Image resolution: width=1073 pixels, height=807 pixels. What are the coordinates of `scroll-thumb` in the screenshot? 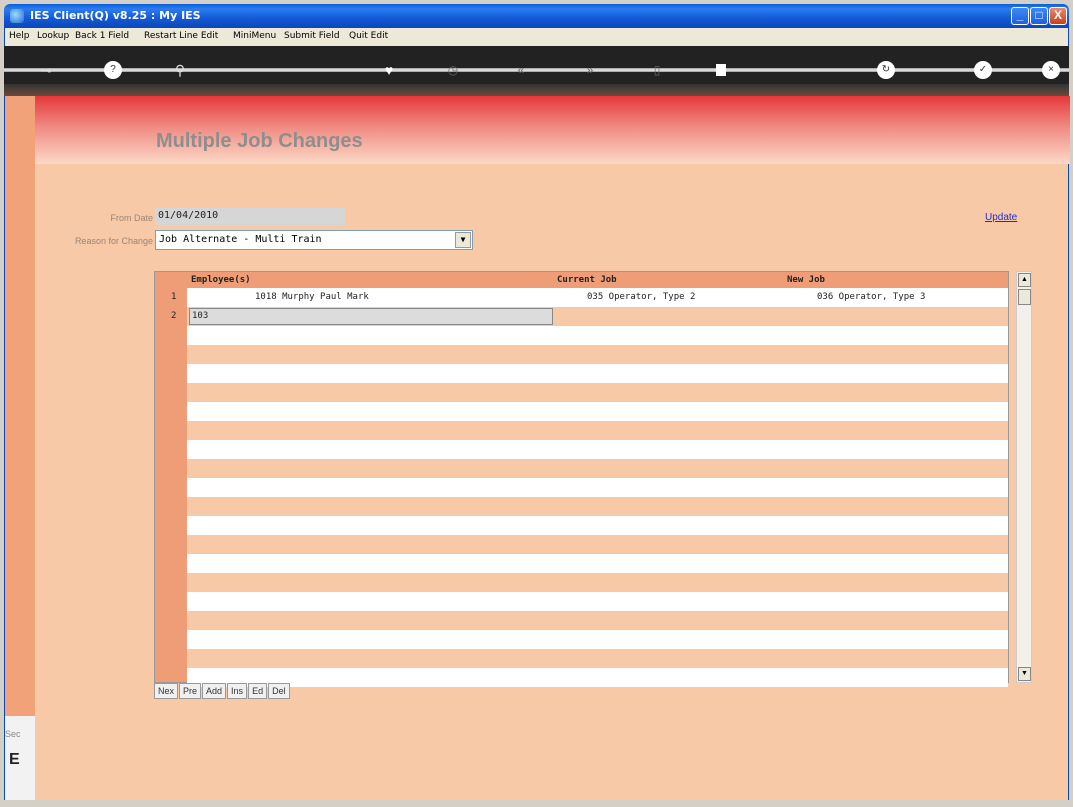 It's located at (1024, 297).